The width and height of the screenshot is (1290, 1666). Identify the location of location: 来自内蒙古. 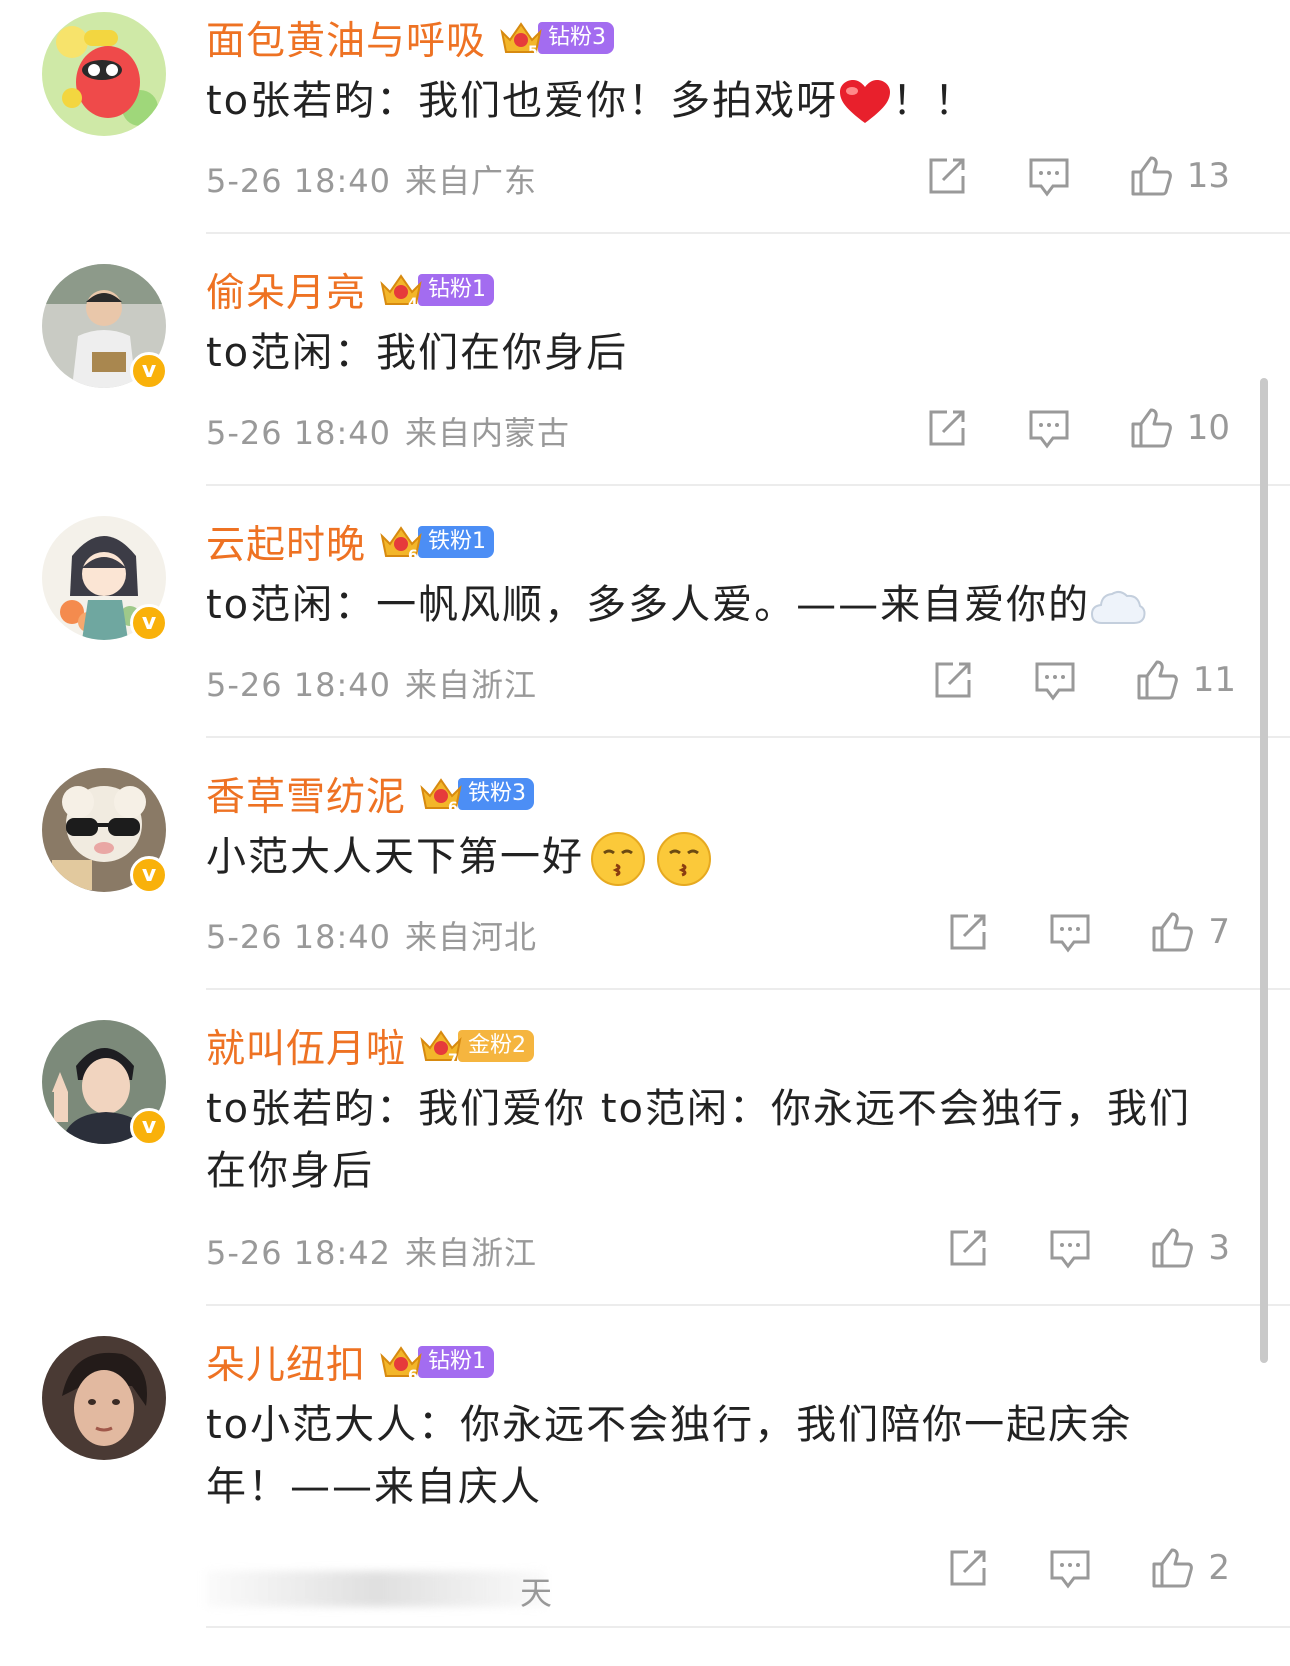
(488, 433).